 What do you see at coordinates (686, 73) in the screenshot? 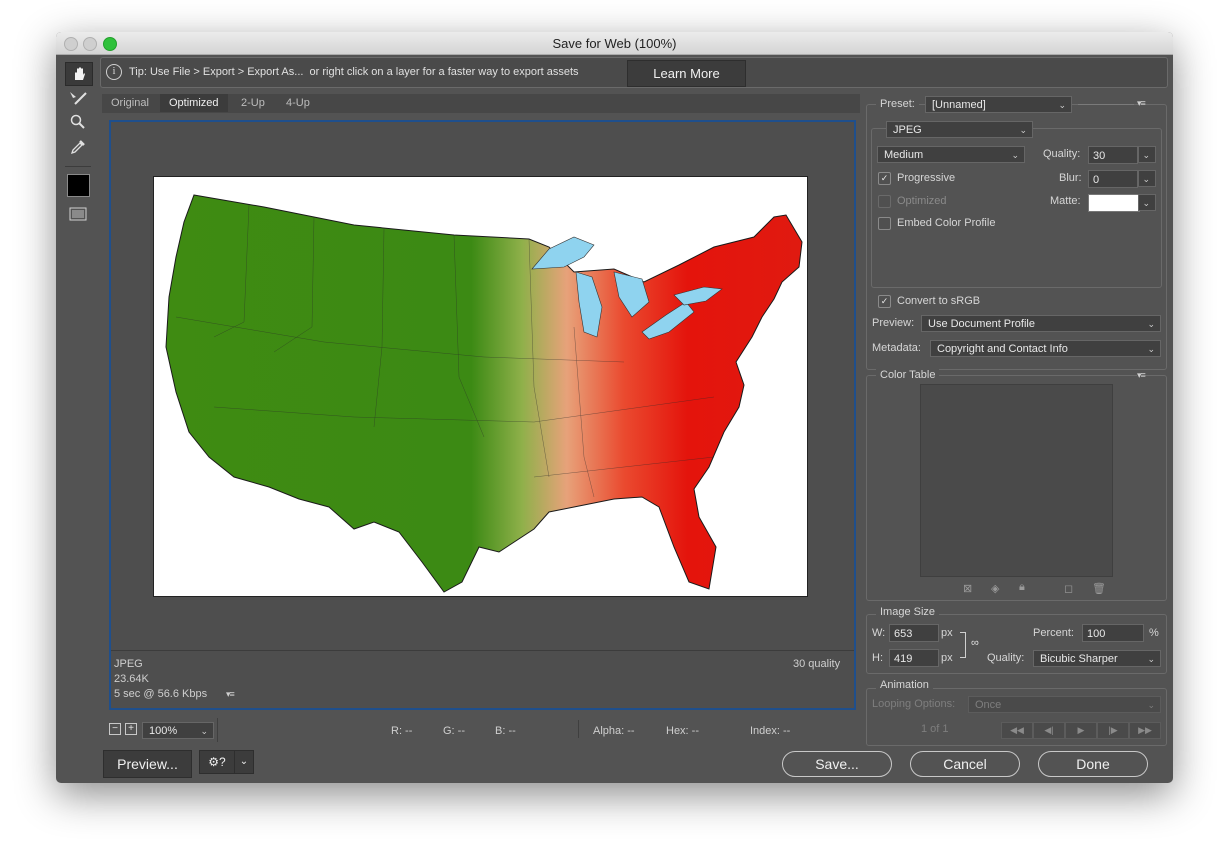
I see `learn-more-button: Learn More` at bounding box center [686, 73].